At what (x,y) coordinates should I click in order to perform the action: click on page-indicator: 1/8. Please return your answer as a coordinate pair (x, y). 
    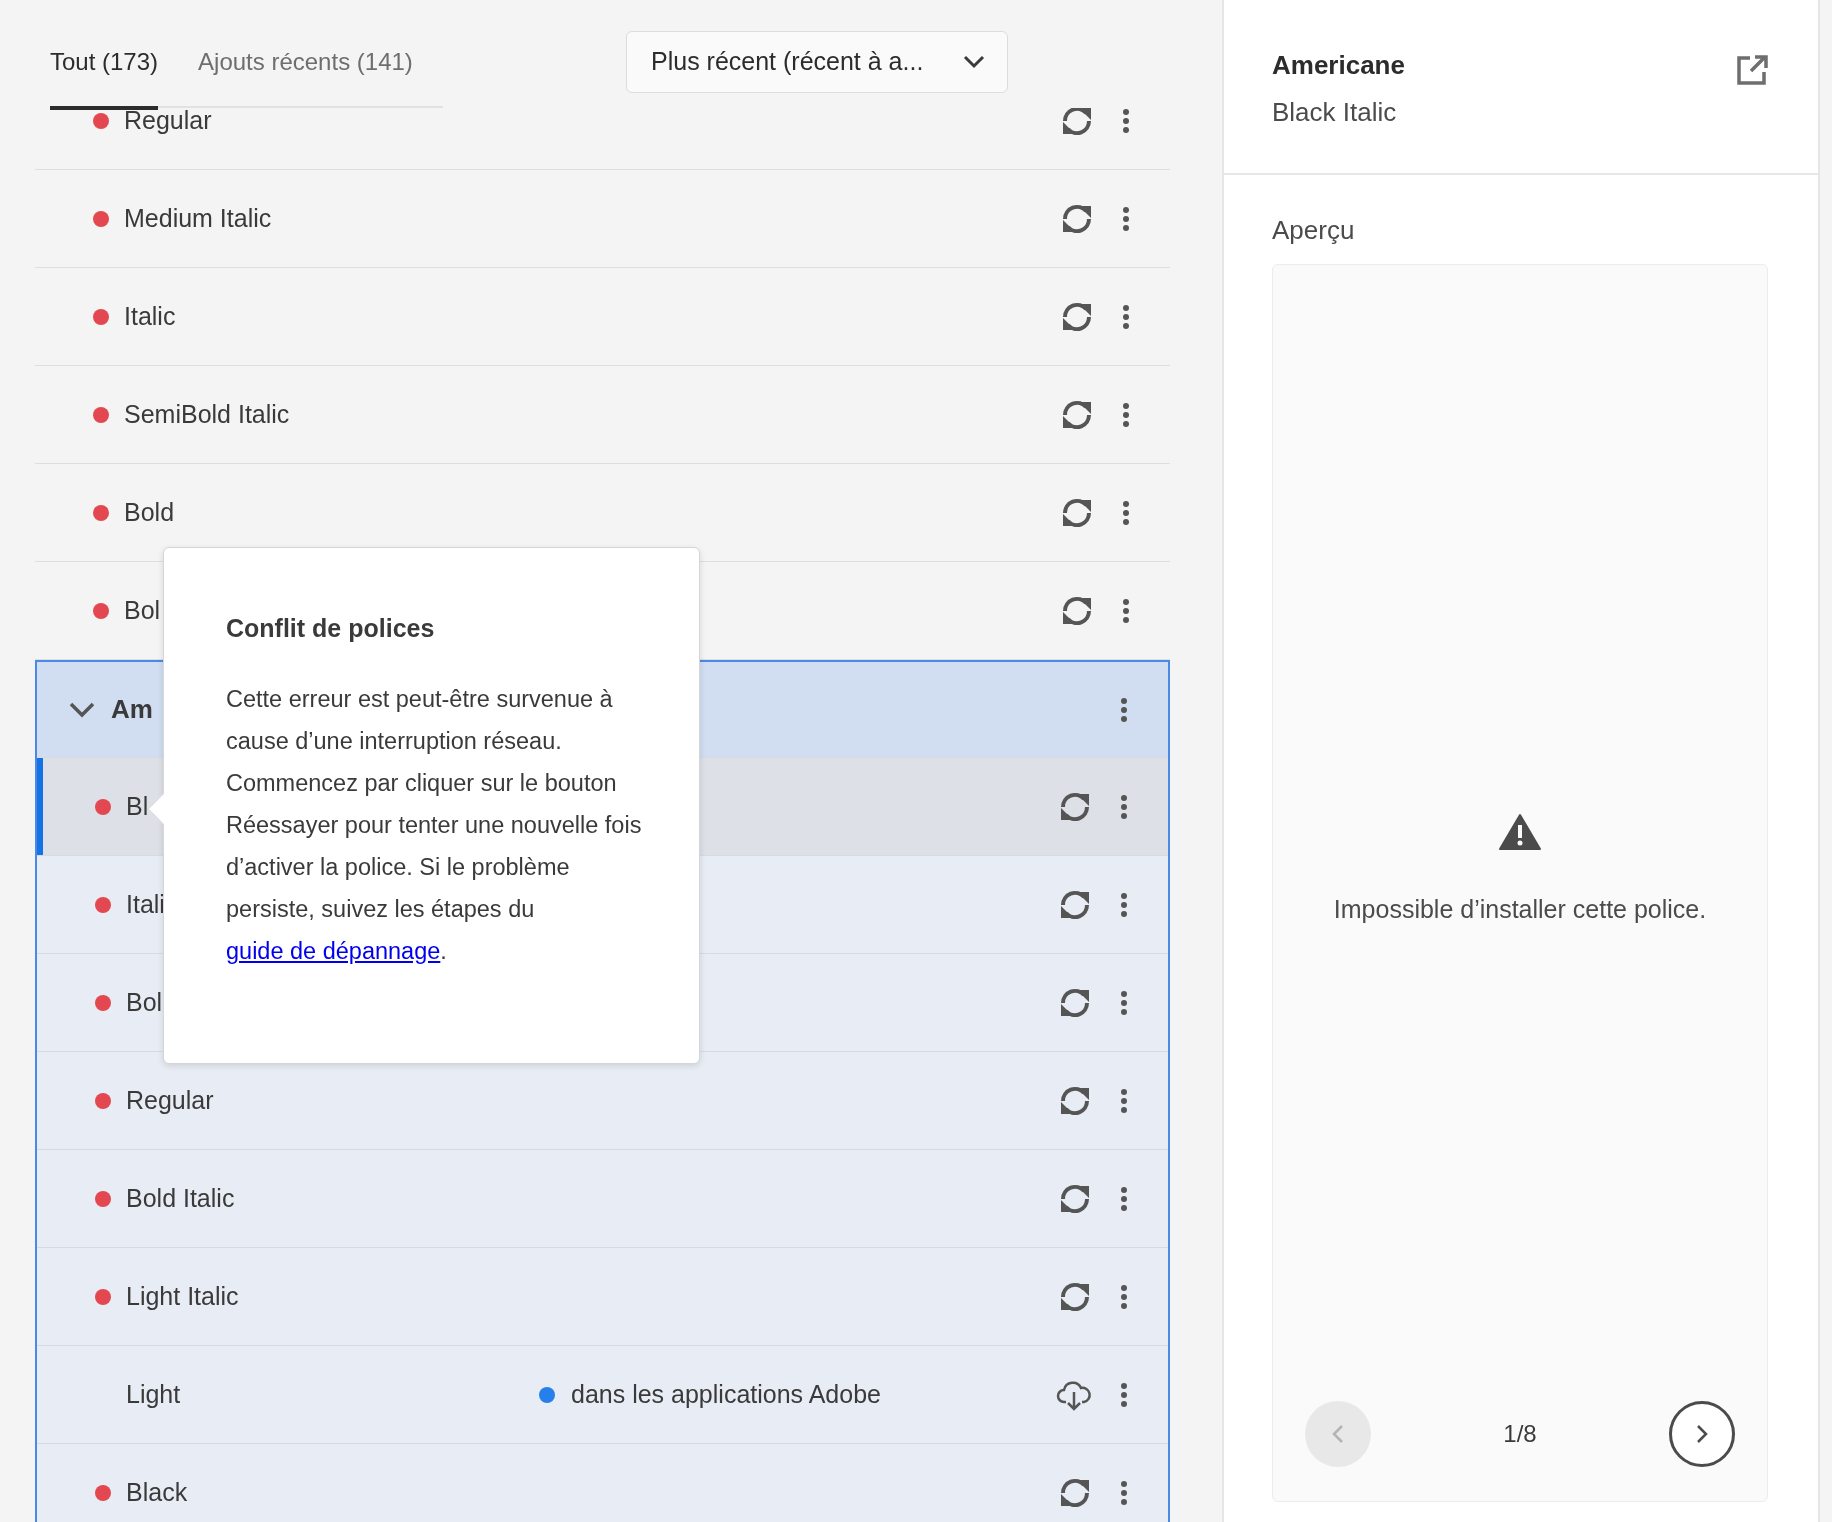
    Looking at the image, I should click on (1520, 1434).